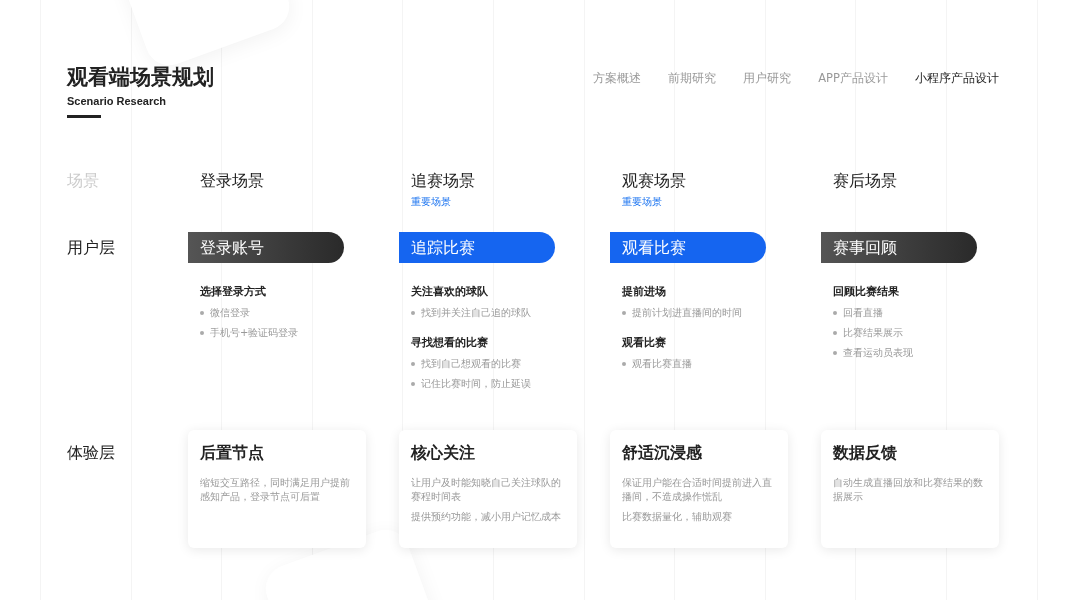  I want to click on card-title: 舒适沉浸感, so click(662, 452).